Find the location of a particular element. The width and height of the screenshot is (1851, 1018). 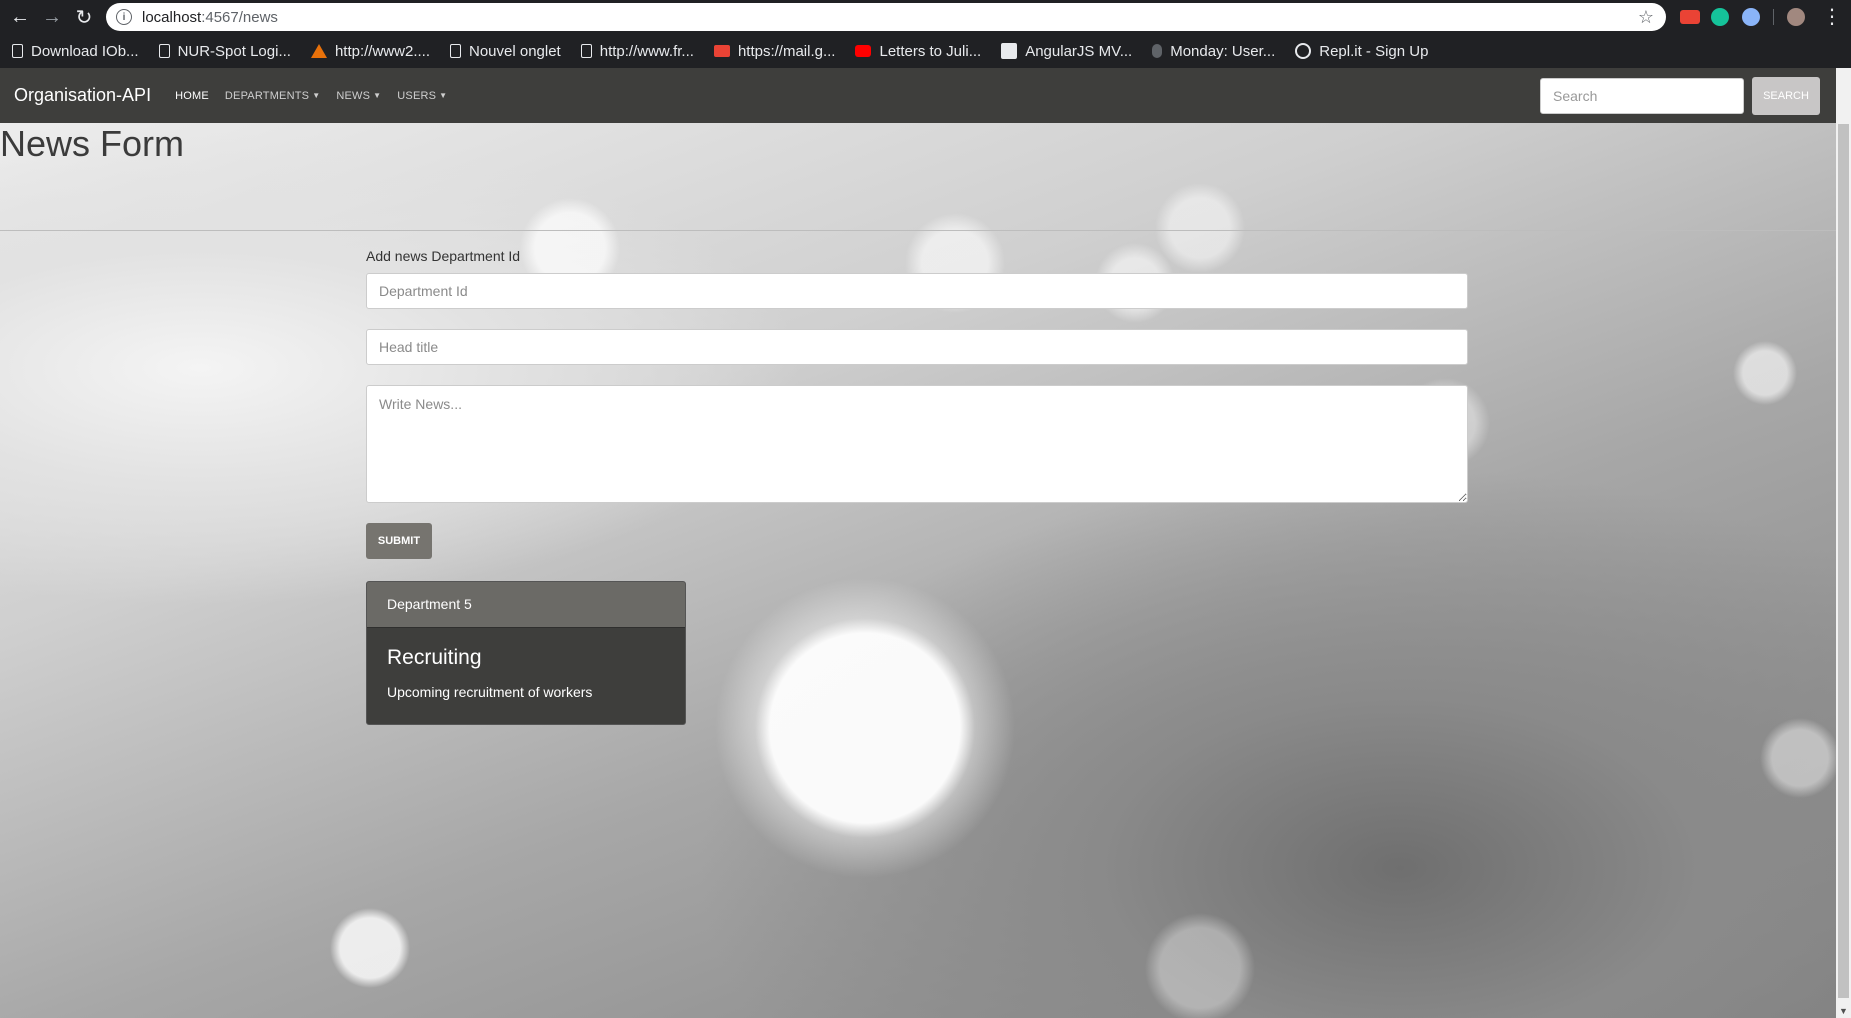

search-button: SEARCH is located at coordinates (1786, 96).